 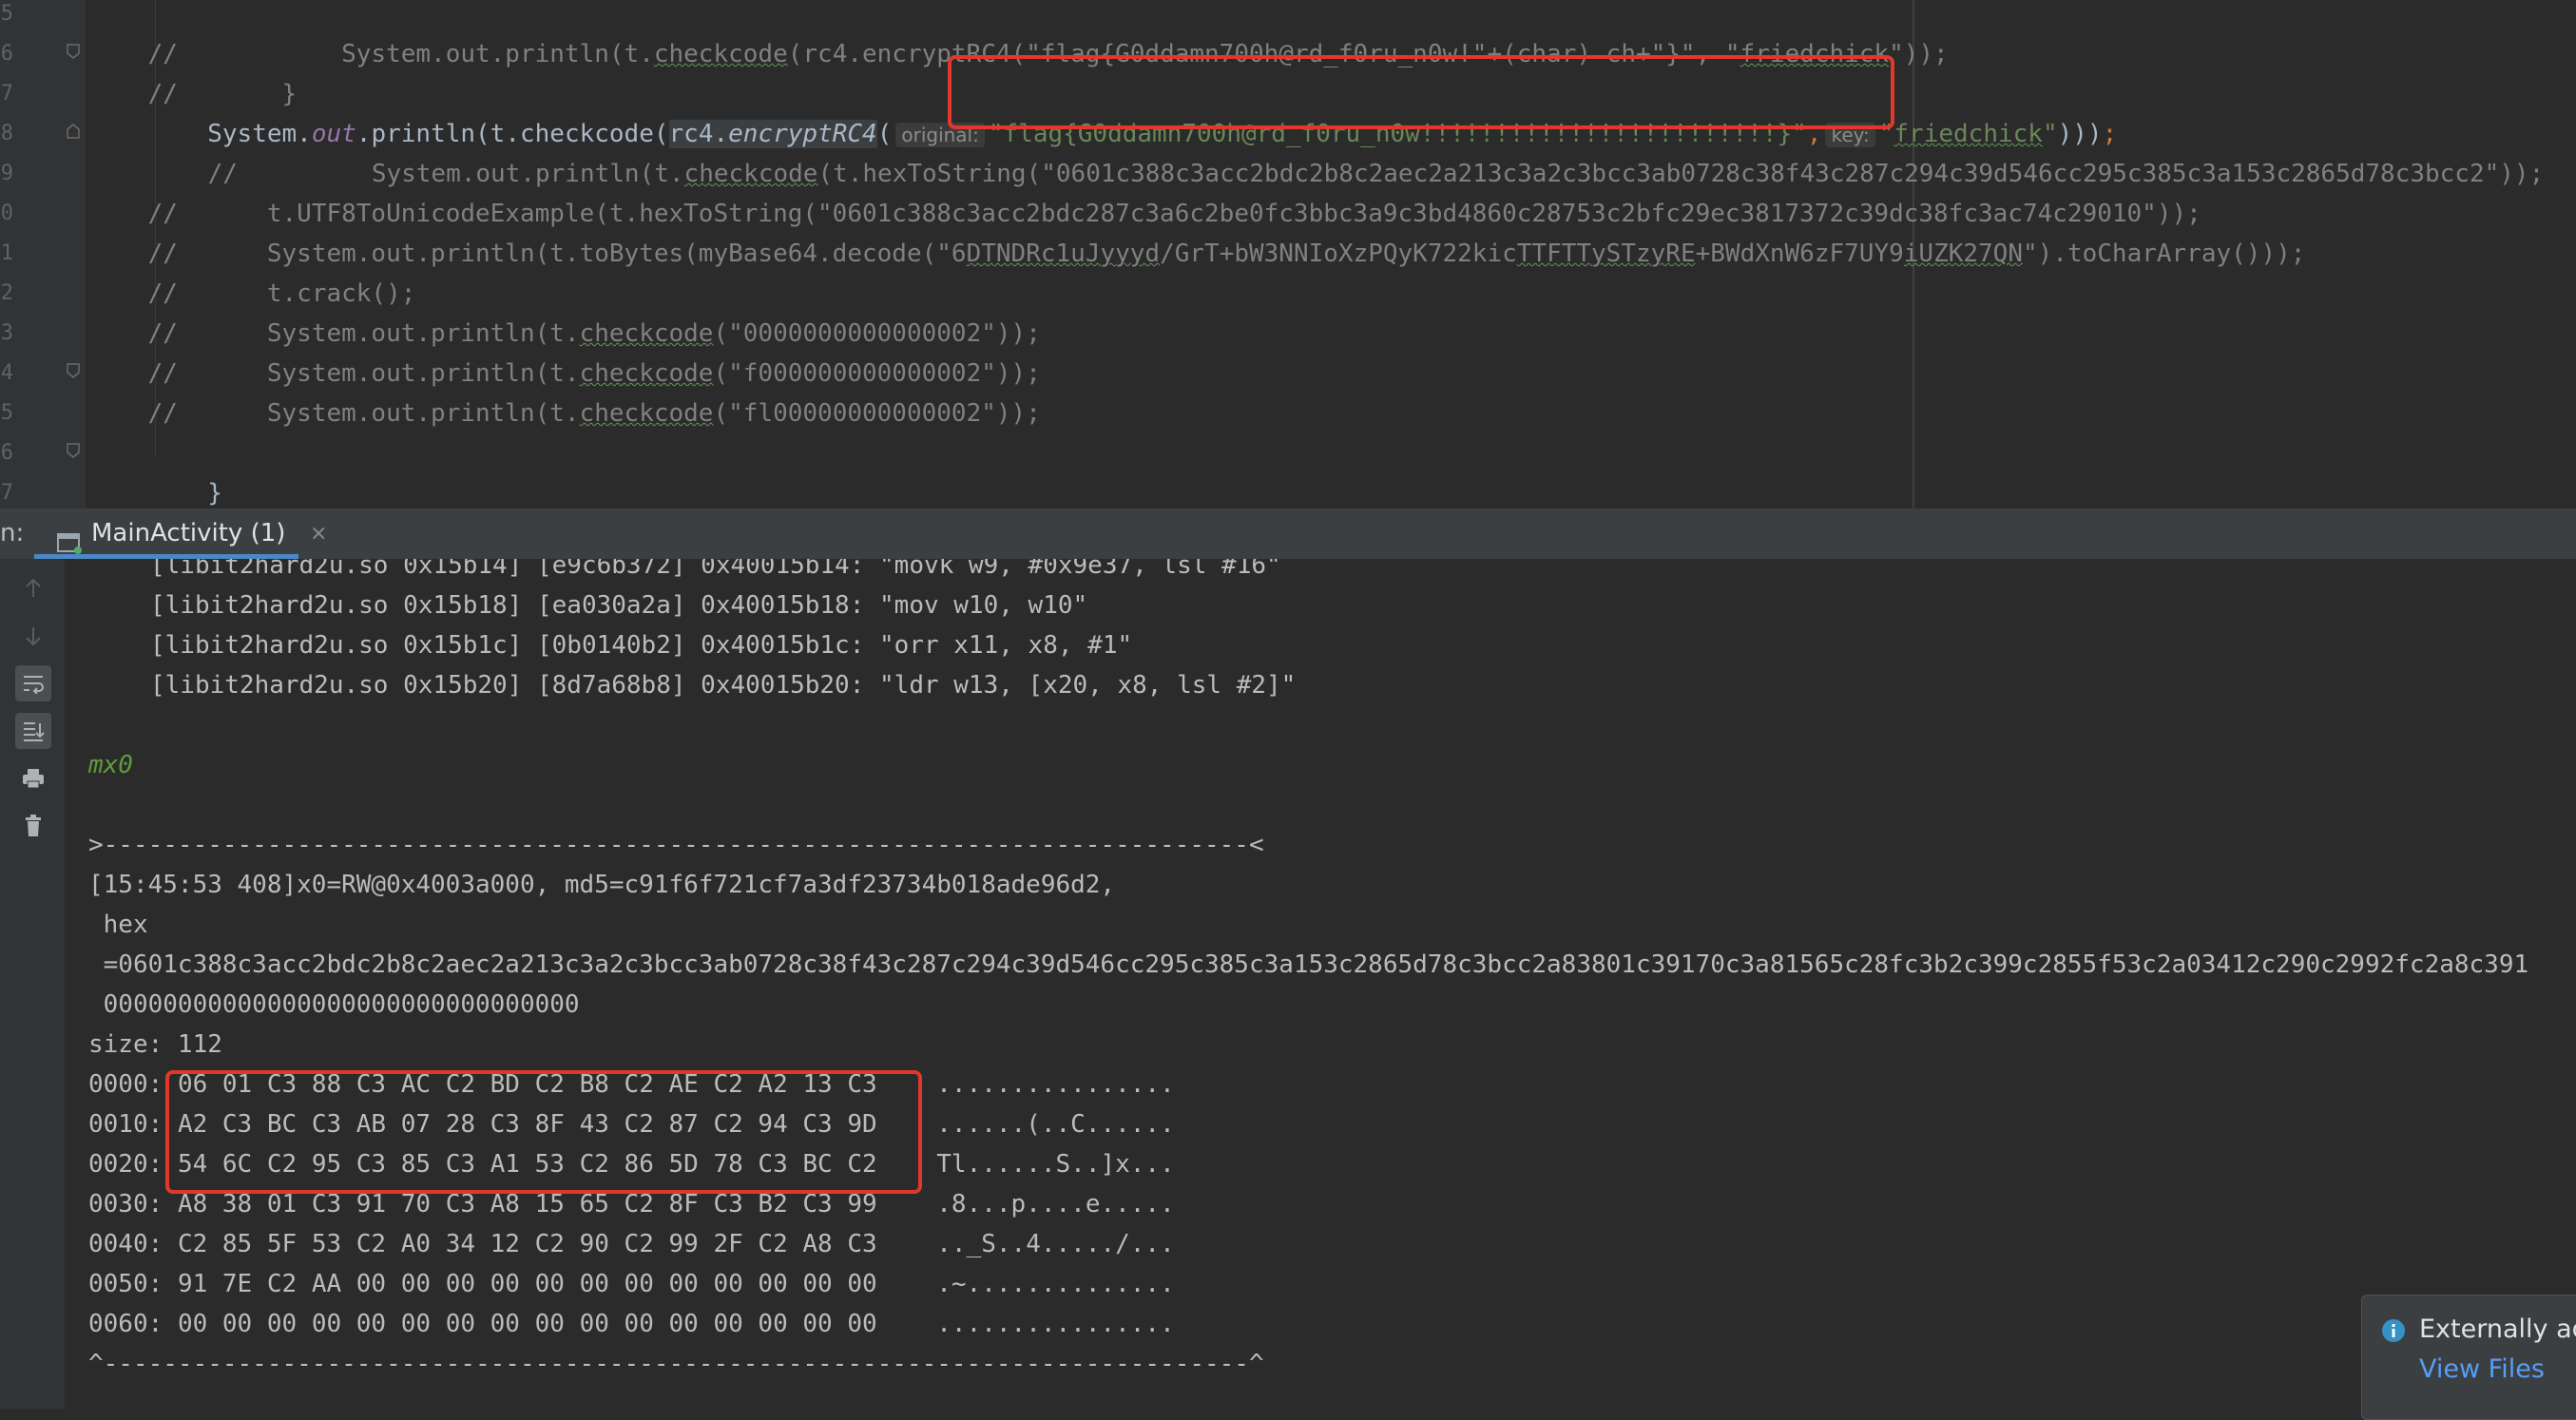 I want to click on arrow-up-icon, so click(x=33, y=588).